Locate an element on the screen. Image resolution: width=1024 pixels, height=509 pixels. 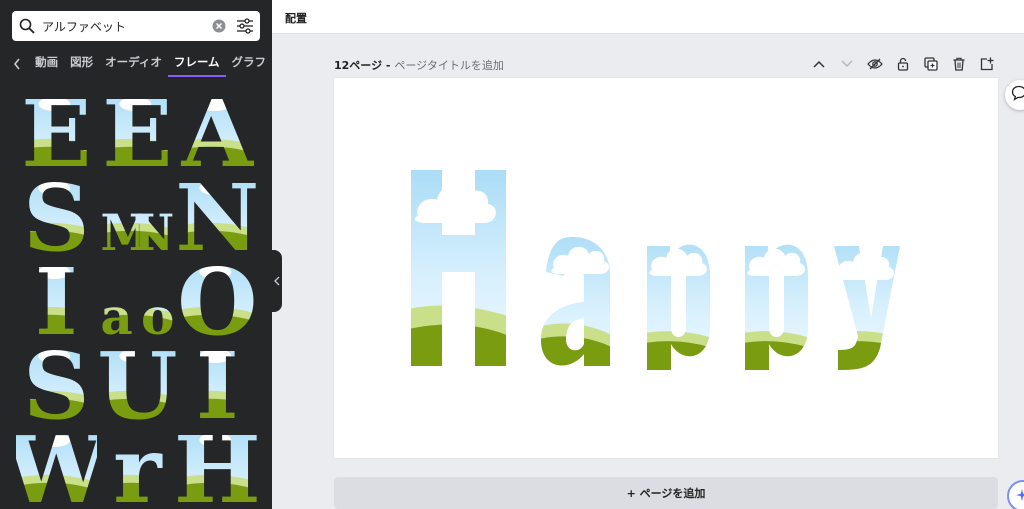
add-page-label: + ページを追加 is located at coordinates (666, 493).